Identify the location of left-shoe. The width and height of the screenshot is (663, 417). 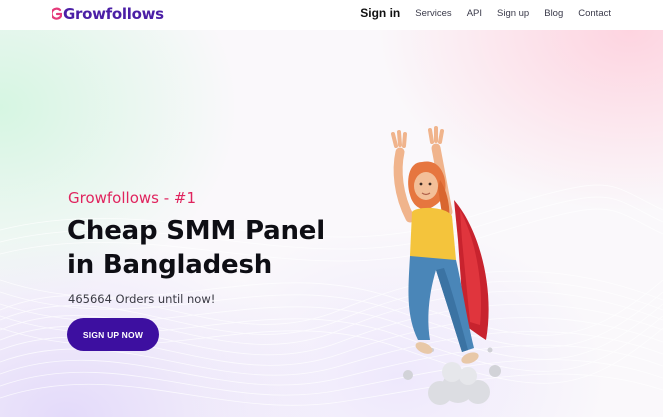
(424, 348).